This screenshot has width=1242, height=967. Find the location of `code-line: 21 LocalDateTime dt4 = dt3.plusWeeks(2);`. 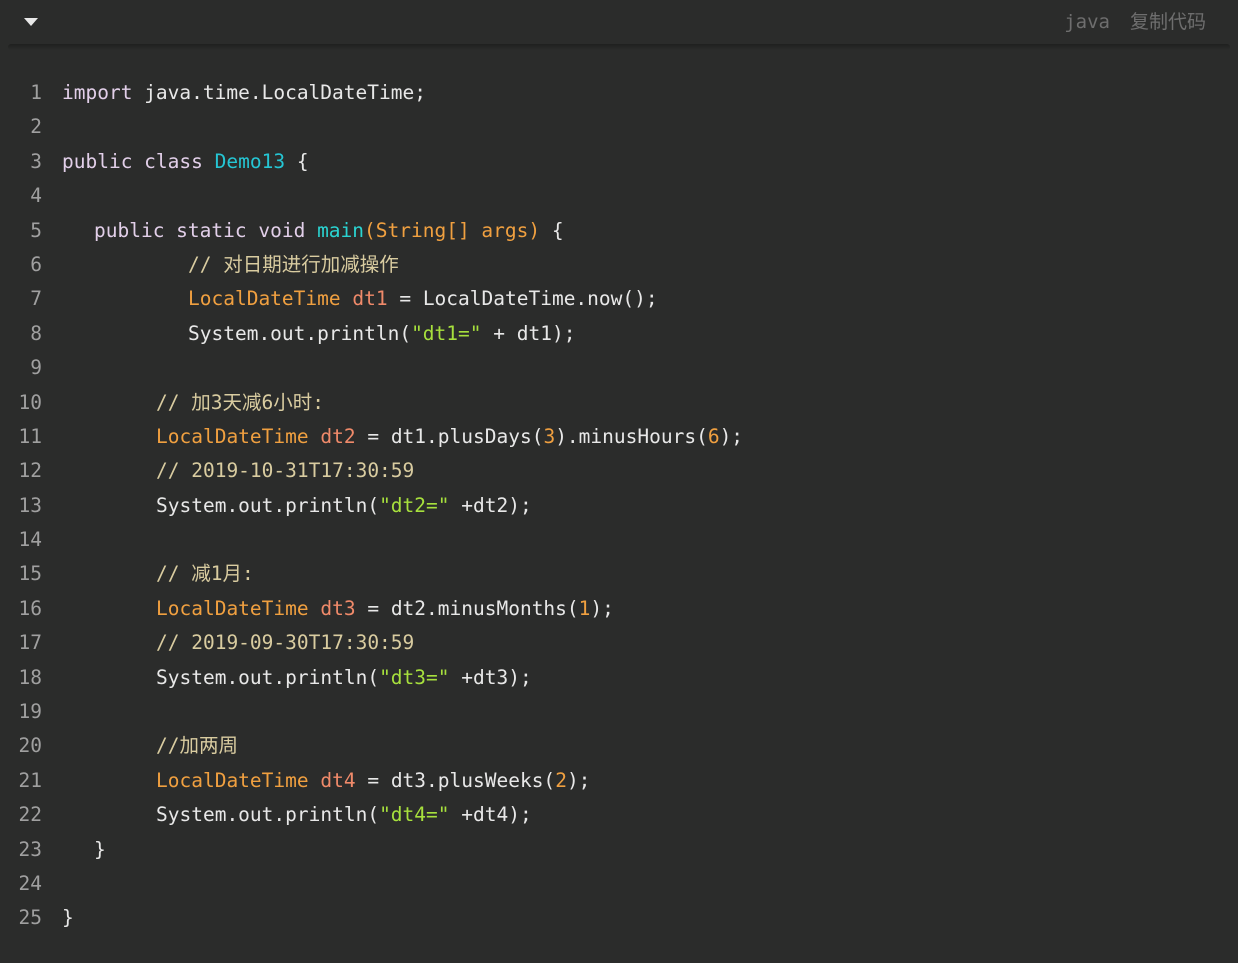

code-line: 21 LocalDateTime dt4 = dt3.plusWeeks(2); is located at coordinates (619, 781).